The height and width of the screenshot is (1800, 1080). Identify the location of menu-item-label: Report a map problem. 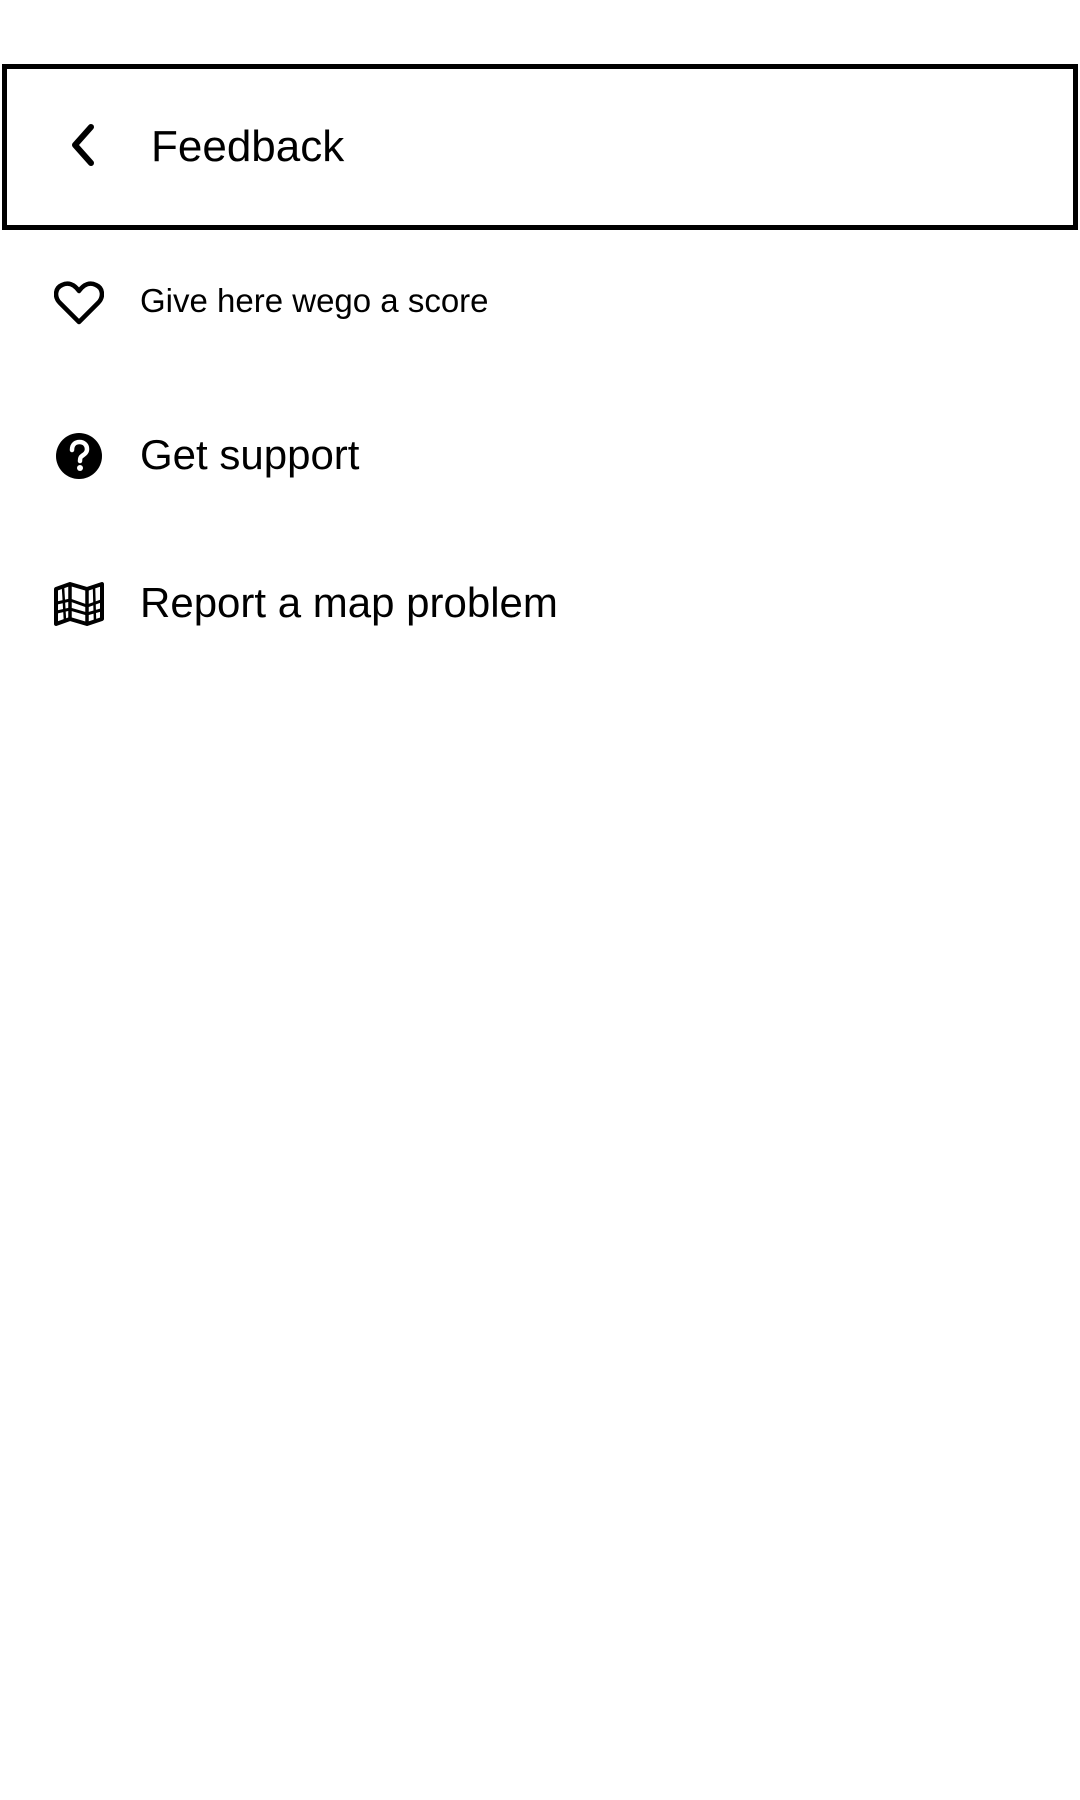
(349, 602).